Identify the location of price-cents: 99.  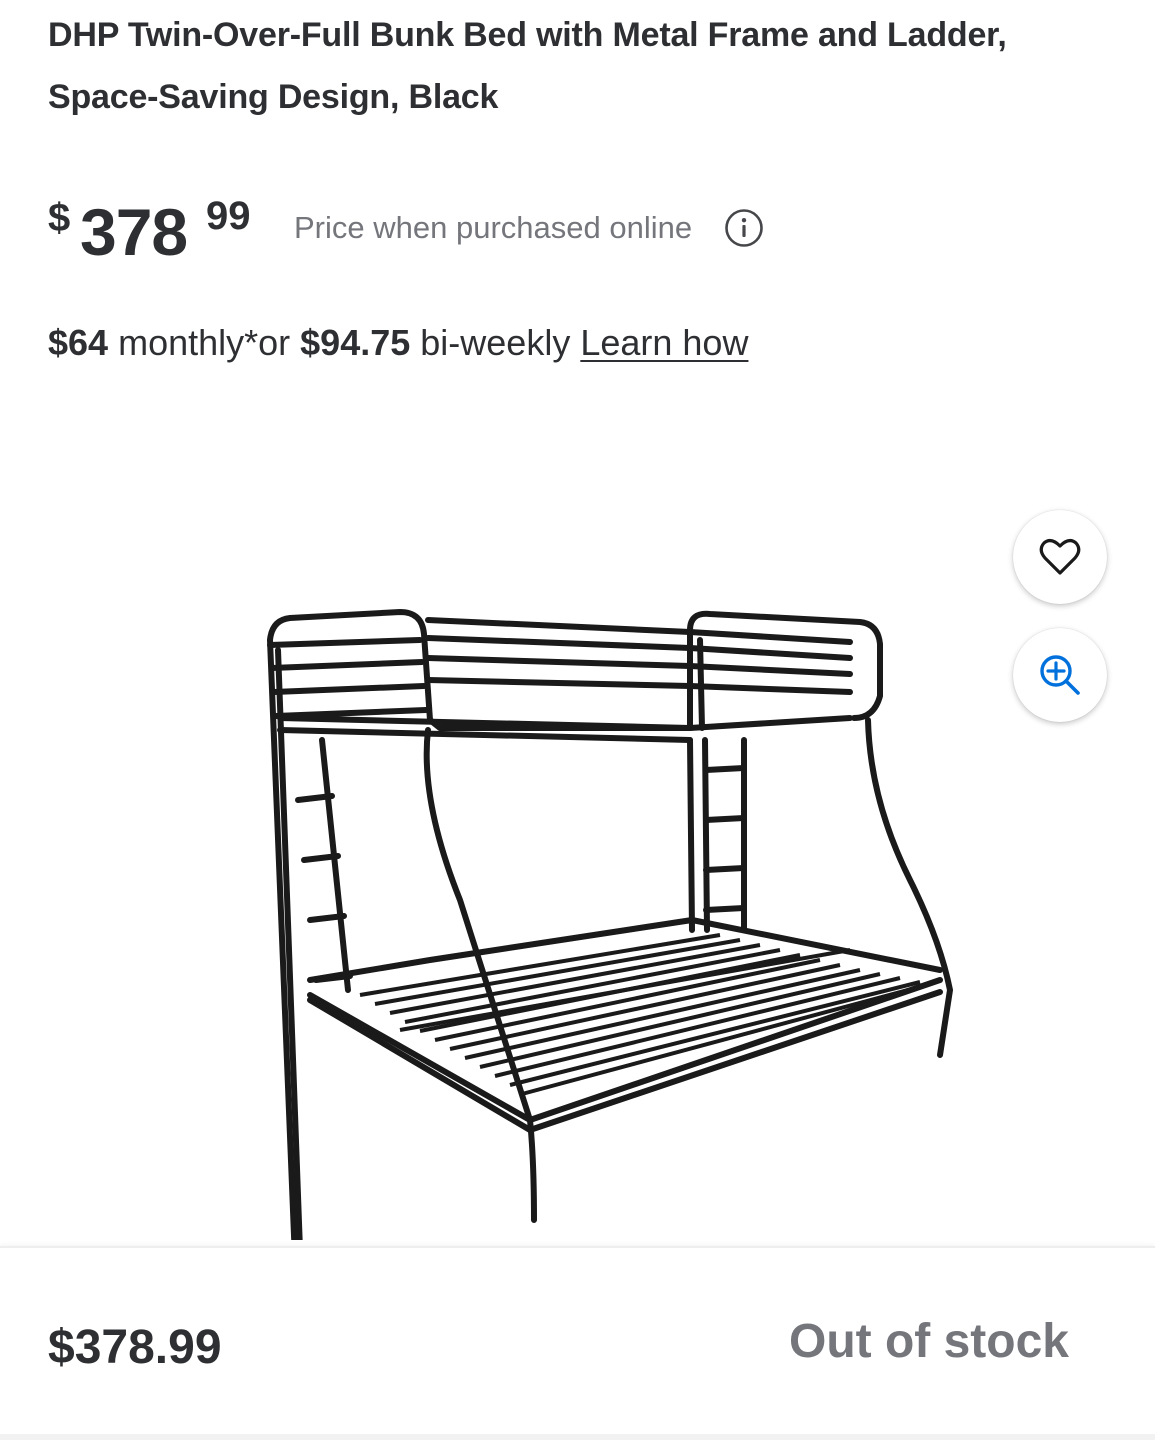
(228, 216).